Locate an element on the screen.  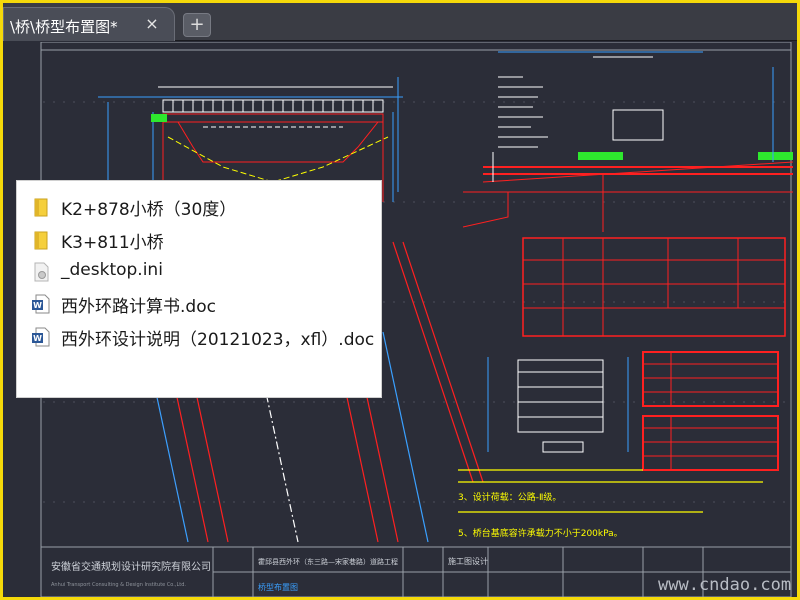
watermark: www.cndao.com is located at coordinates (724, 585).